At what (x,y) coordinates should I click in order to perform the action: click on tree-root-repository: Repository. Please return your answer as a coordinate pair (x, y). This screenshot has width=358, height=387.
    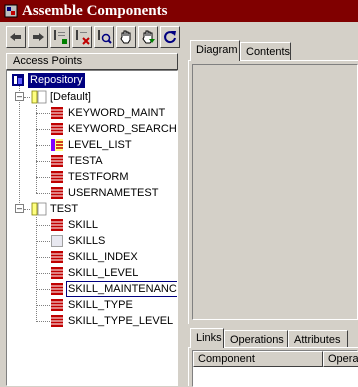
    Looking at the image, I should click on (91, 81).